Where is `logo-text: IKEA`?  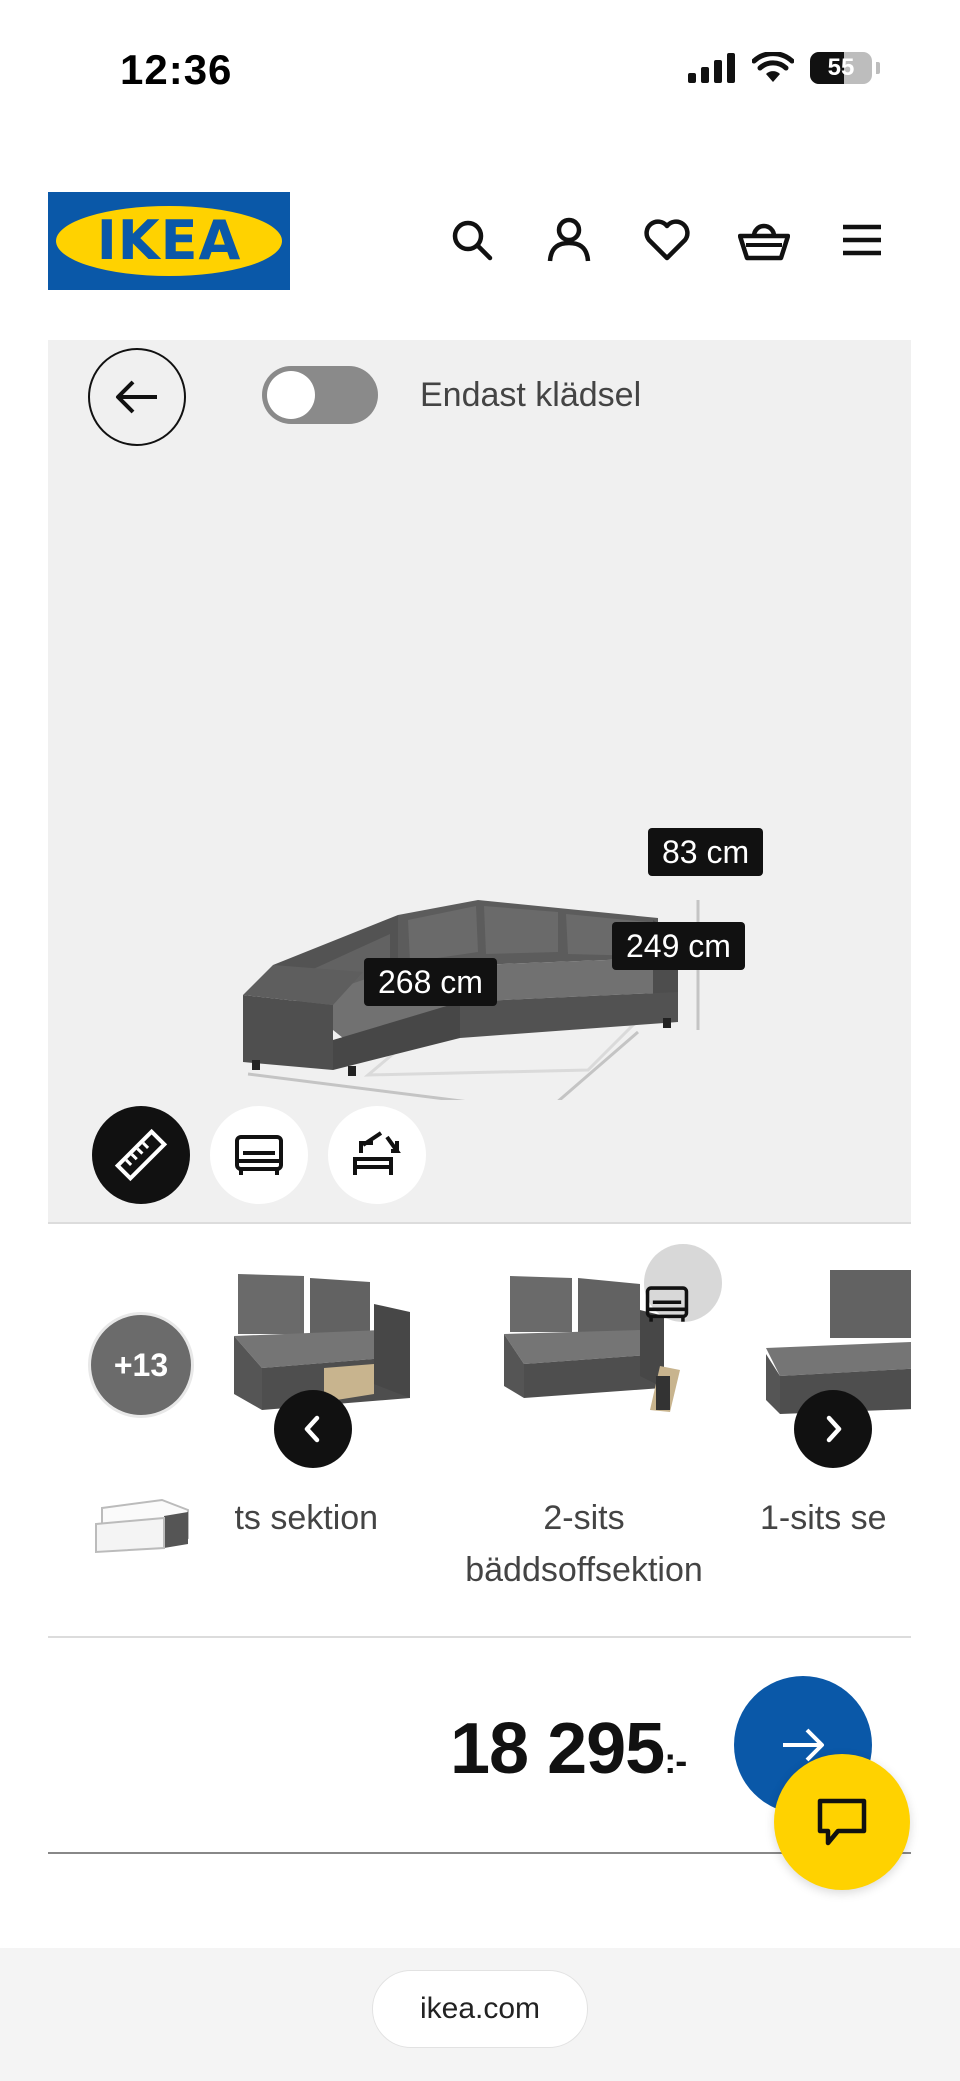 logo-text: IKEA is located at coordinates (169, 240).